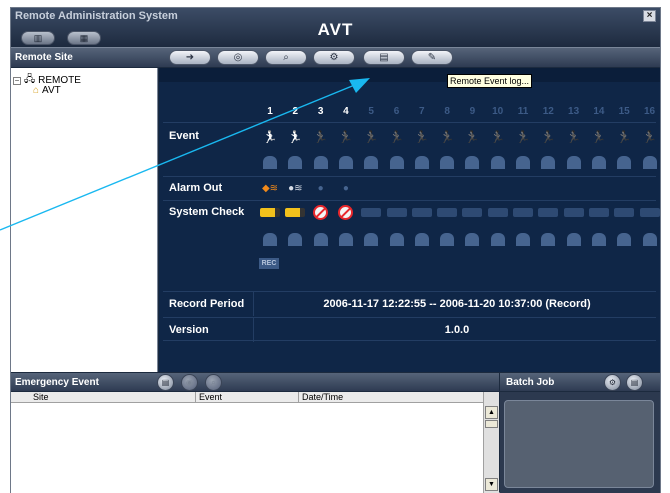  I want to click on alarm-siren-icon: ●≋, so click(295, 188).